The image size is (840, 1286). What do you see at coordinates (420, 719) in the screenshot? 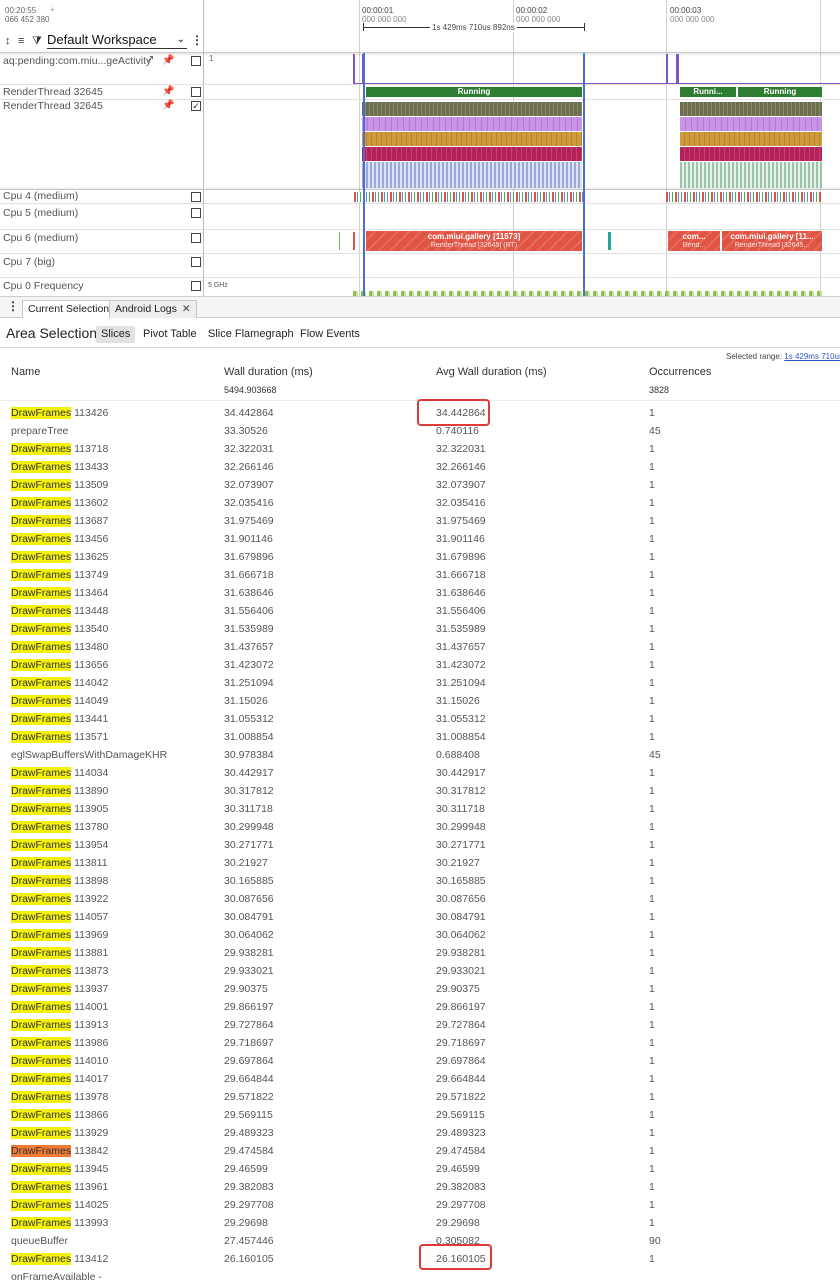
I see `table-row: DrawFrames 113441 31.055312 31.055312 1` at bounding box center [420, 719].